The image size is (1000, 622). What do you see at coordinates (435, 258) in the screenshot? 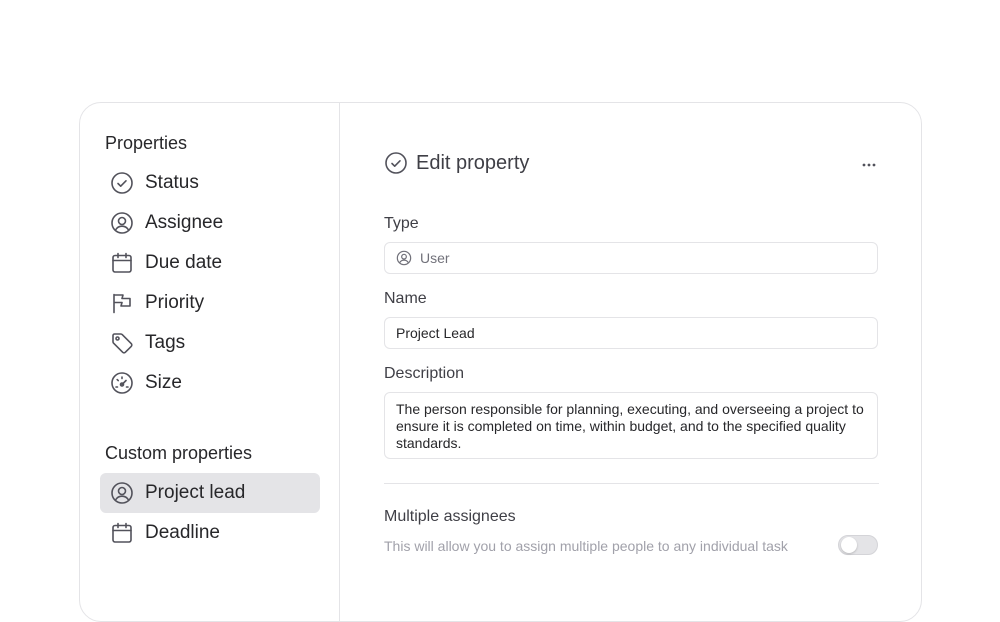
I see `type-value: User` at bounding box center [435, 258].